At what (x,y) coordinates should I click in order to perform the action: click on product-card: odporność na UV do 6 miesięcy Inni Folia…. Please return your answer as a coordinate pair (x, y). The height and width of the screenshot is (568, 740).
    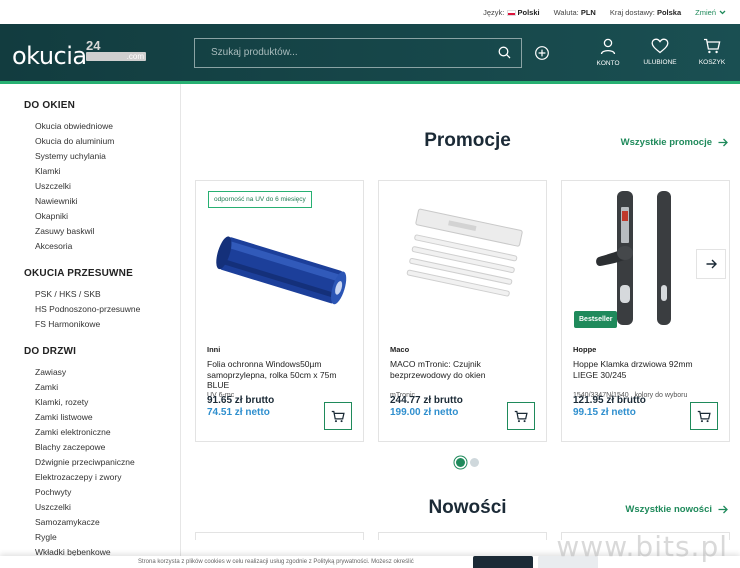
    Looking at the image, I should click on (279, 311).